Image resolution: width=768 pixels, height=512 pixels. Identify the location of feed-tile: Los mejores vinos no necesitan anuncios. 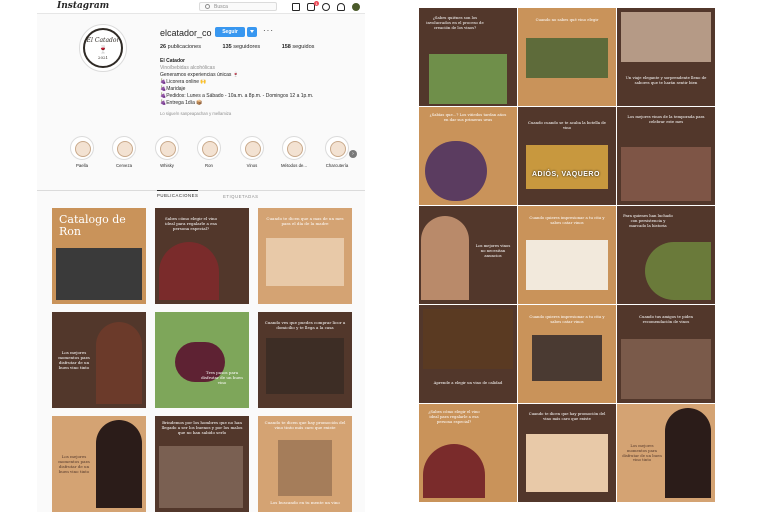
(468, 255).